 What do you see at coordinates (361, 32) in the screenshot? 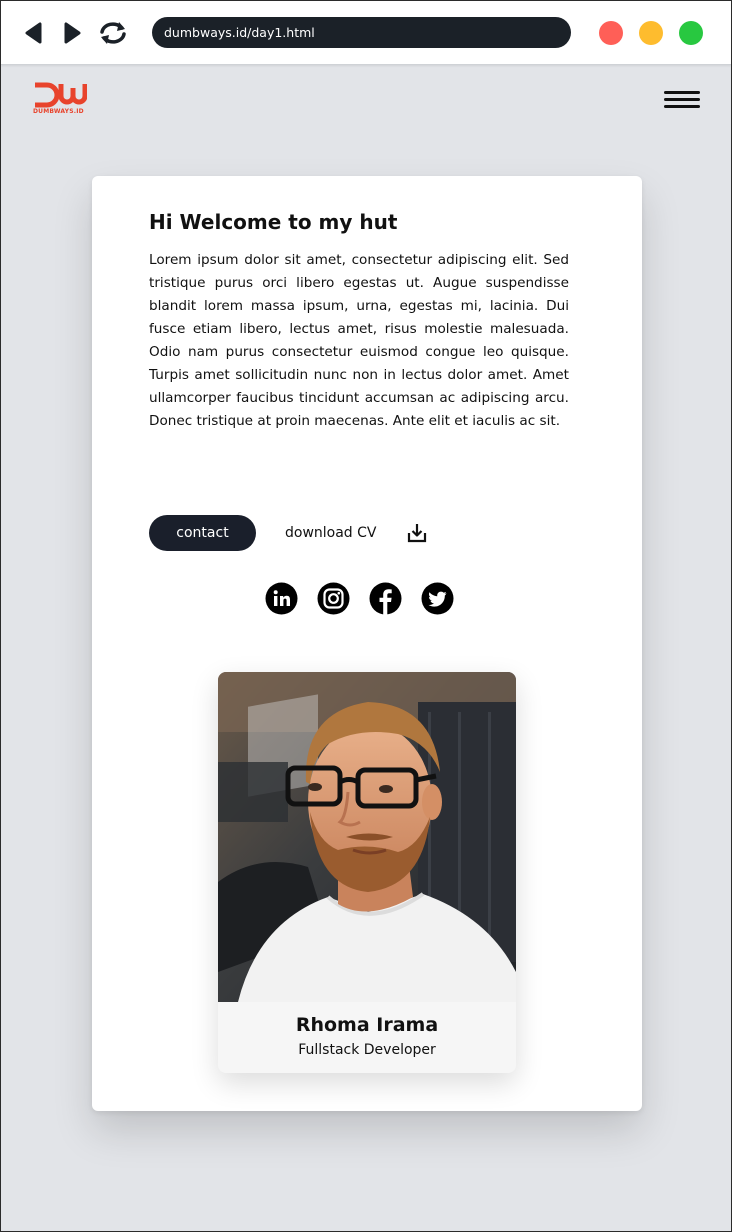
I see `address-bar: dumbways.id/day1.html` at bounding box center [361, 32].